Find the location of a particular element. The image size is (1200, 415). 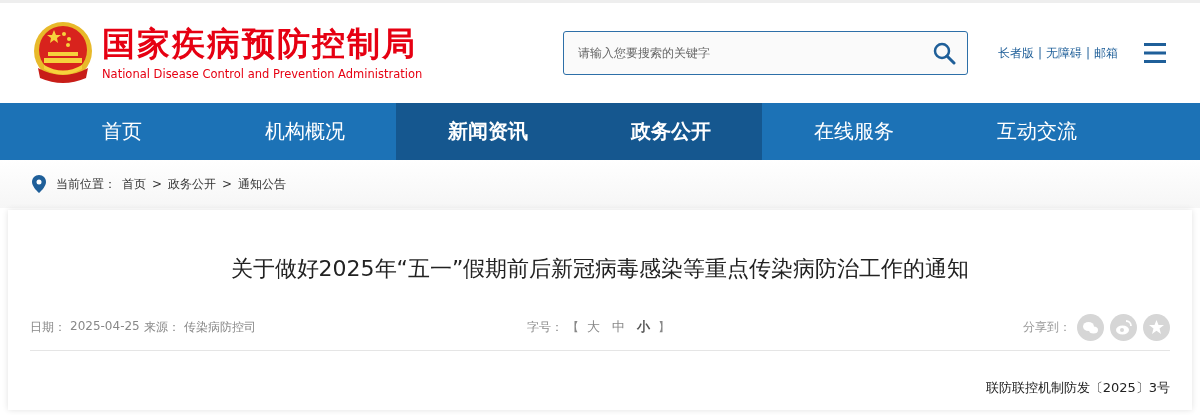

nav-tab: 首页 is located at coordinates (121, 131).